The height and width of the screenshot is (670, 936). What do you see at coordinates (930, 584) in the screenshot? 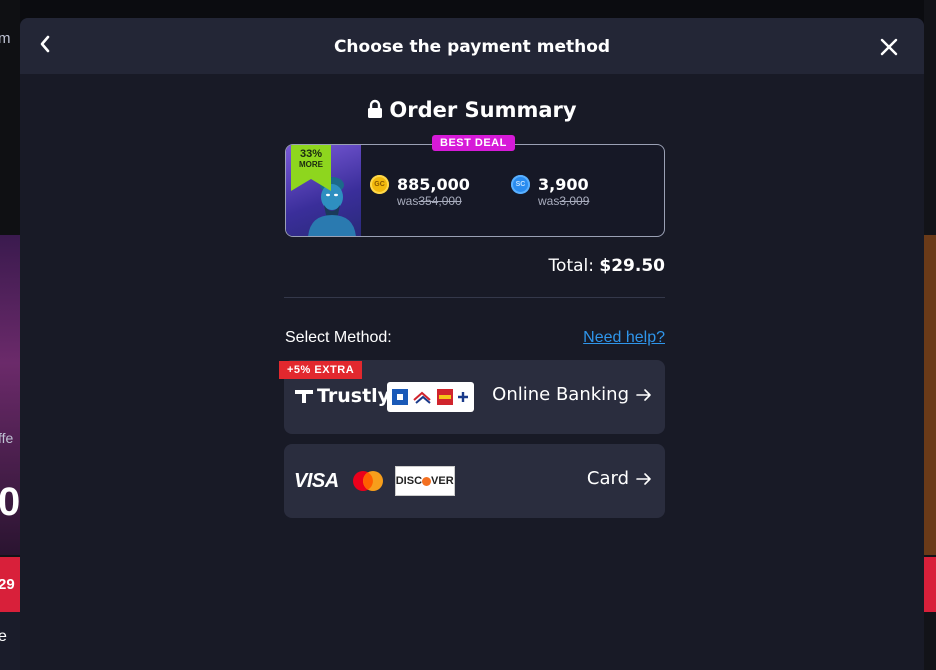
I see `background-red-bar` at bounding box center [930, 584].